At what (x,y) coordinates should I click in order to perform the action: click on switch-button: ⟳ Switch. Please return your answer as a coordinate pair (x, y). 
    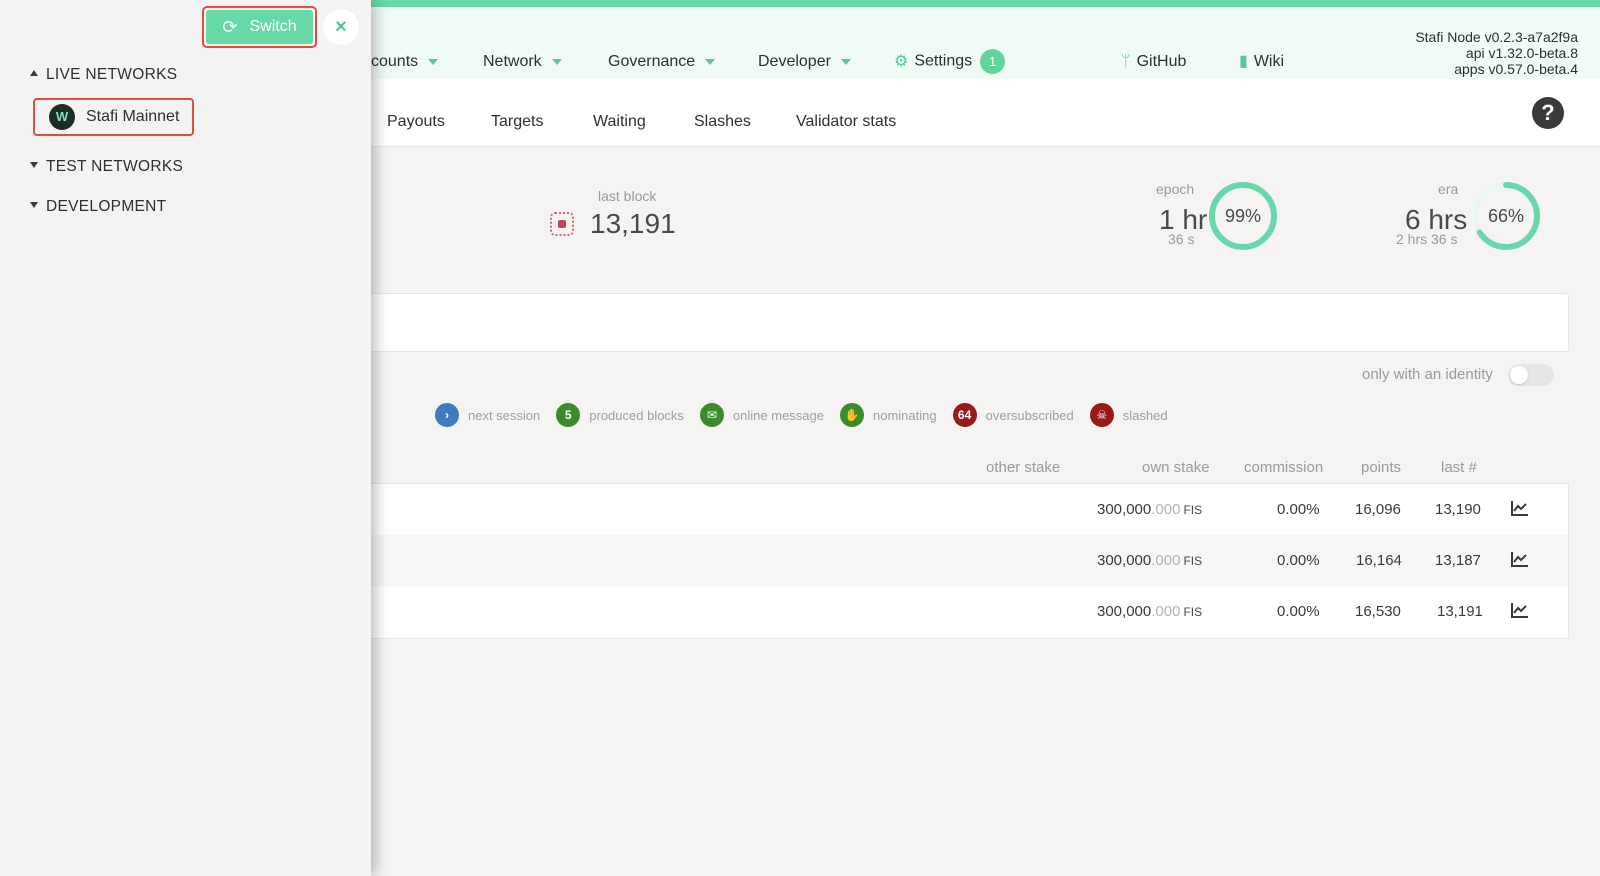
    Looking at the image, I should click on (259, 27).